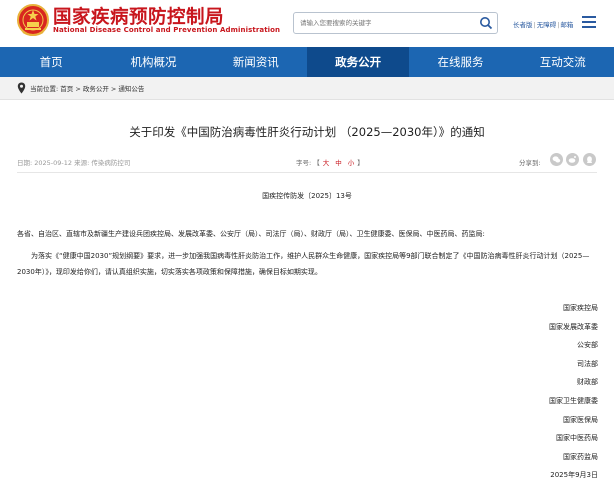 The image size is (614, 500). Describe the element at coordinates (587, 382) in the screenshot. I see `signer: 财政部` at that location.